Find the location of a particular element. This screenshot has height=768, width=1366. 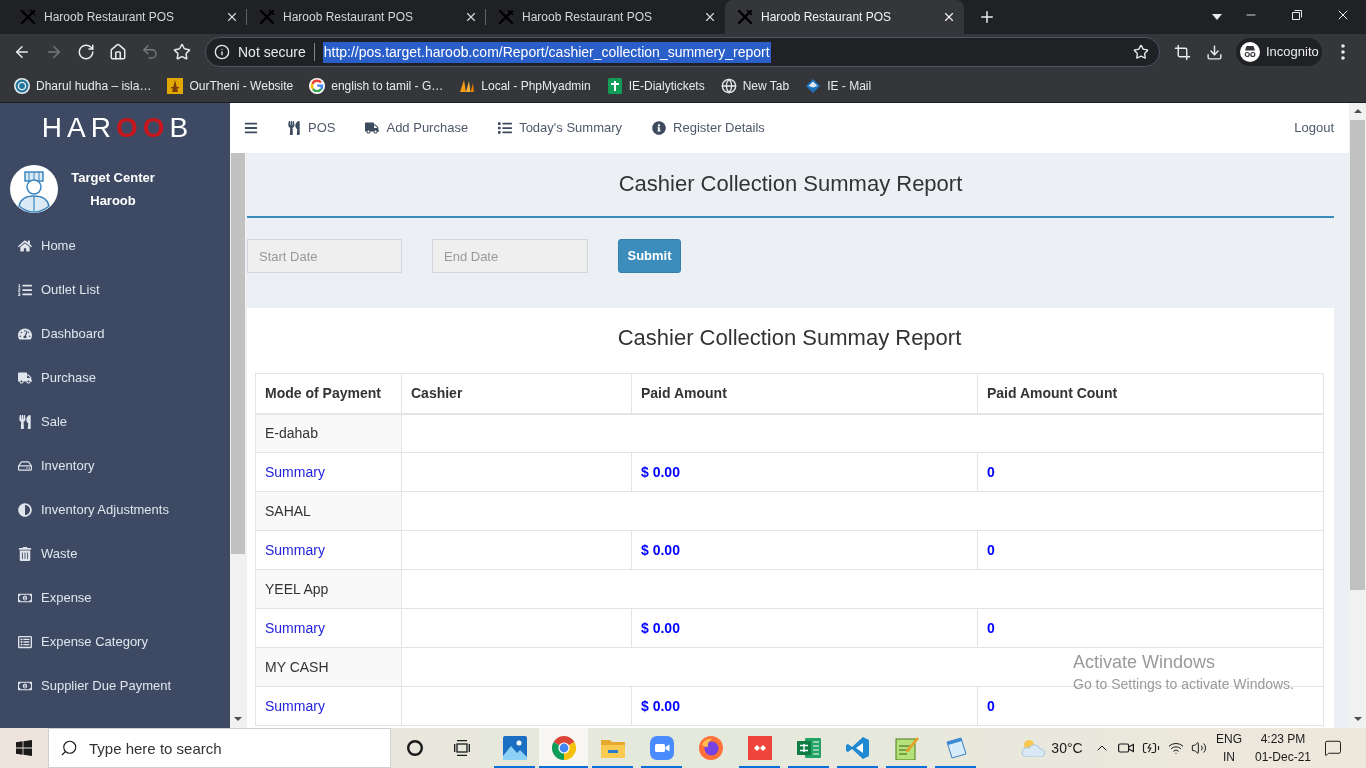

scroll-up-arrow-icon is located at coordinates (1357, 111).